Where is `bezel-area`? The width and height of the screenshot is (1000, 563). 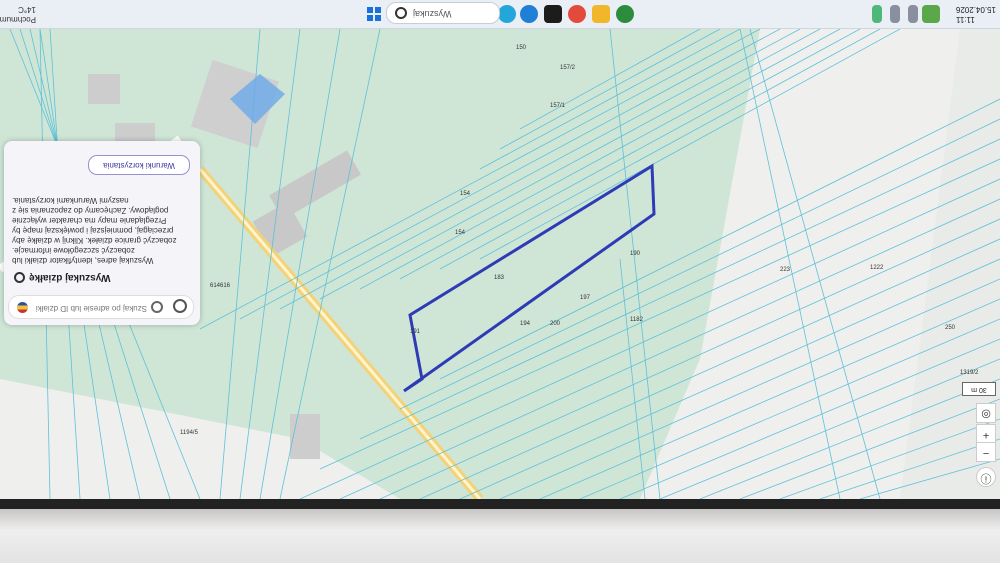
bezel-area is located at coordinates (500, 531).